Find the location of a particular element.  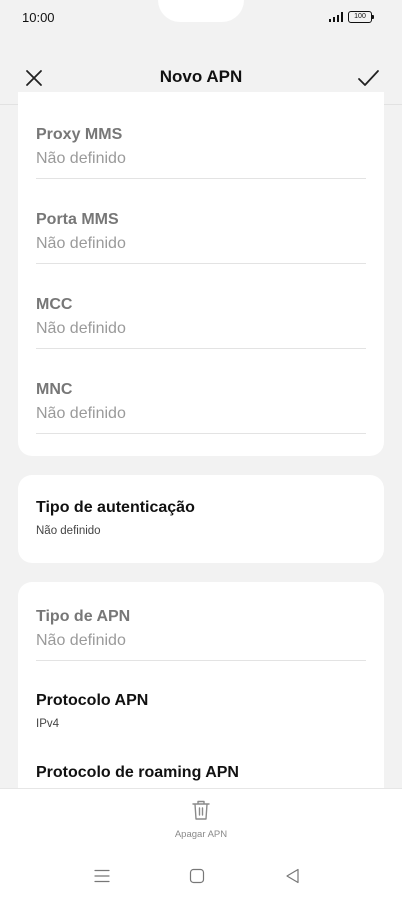

field-label: Porta MMS is located at coordinates (77, 219).